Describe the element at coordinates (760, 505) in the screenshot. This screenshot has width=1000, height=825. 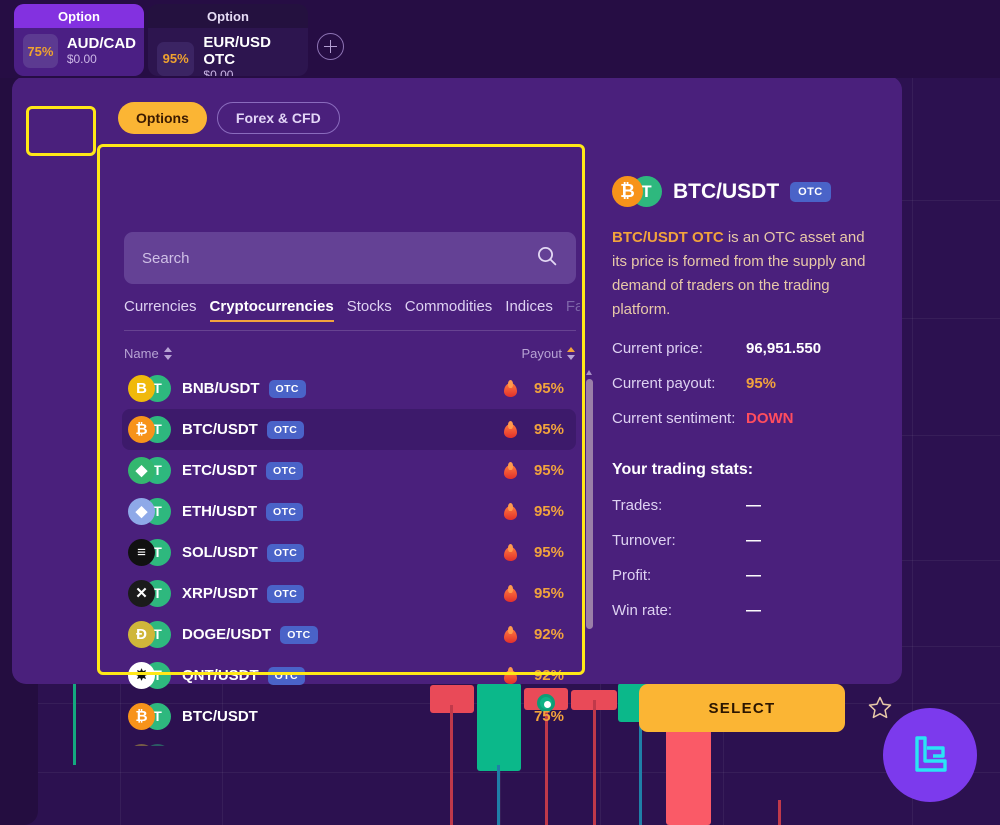
I see `stat-trades: Trades: —` at that location.